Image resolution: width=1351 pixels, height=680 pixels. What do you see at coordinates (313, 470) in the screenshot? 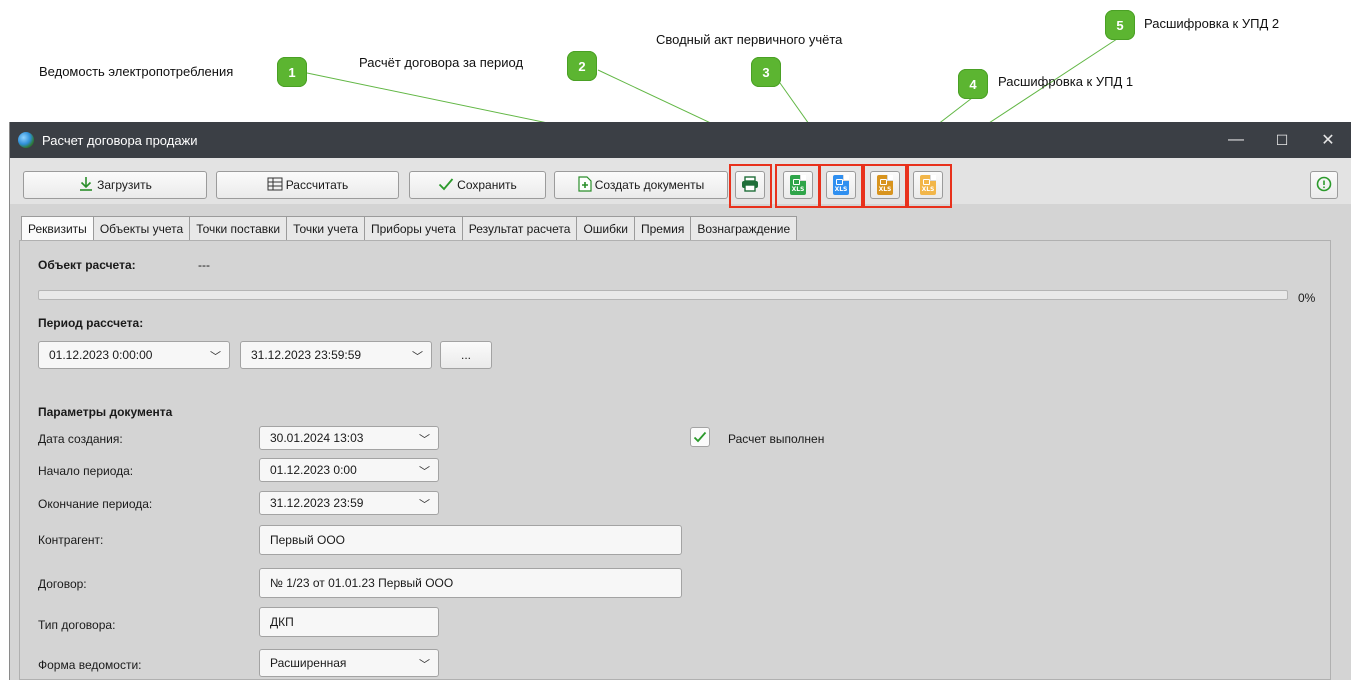
I see `start-date-value: 01.12.2023 0:00` at bounding box center [313, 470].